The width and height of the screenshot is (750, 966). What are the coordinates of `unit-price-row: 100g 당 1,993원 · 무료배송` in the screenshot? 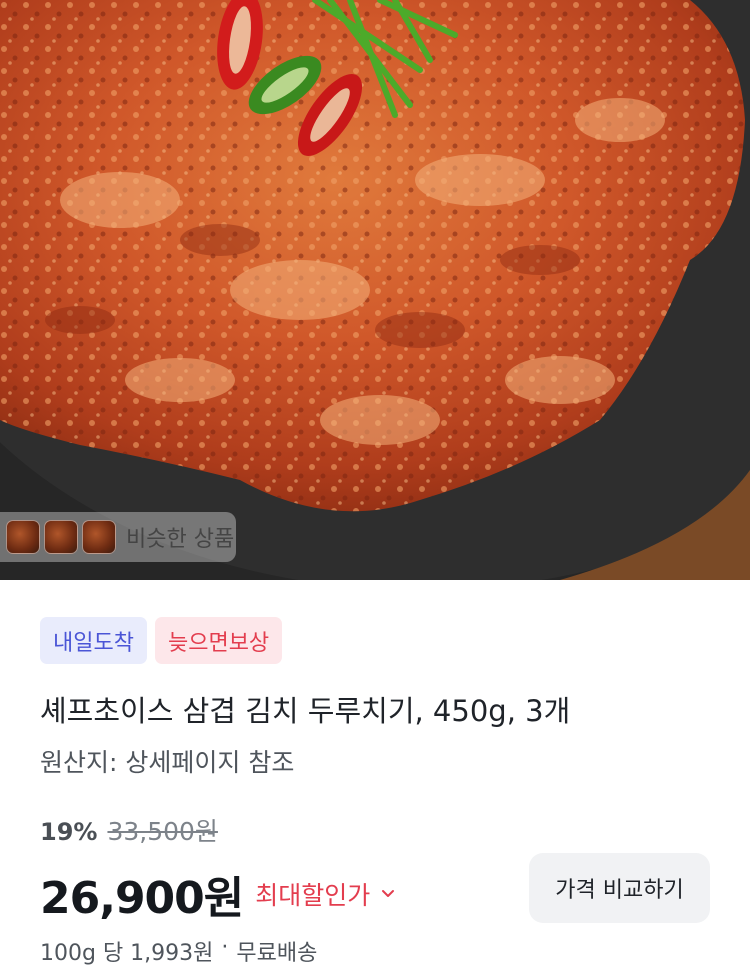 It's located at (178, 950).